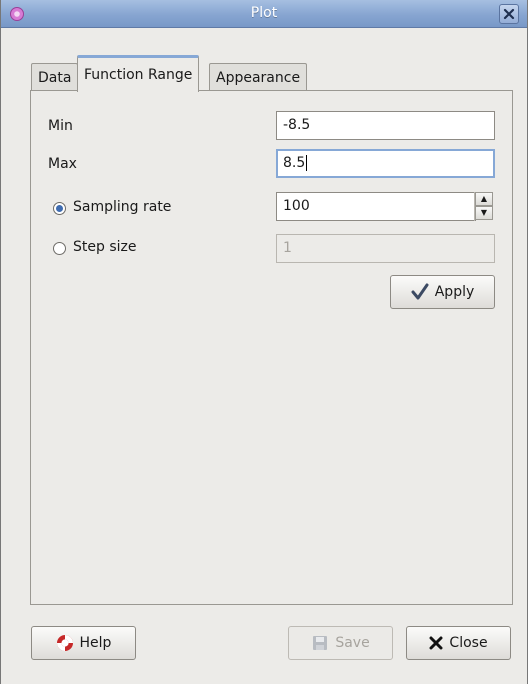 The width and height of the screenshot is (528, 684). Describe the element at coordinates (64, 643) in the screenshot. I see `lifebuoy-icon` at that location.